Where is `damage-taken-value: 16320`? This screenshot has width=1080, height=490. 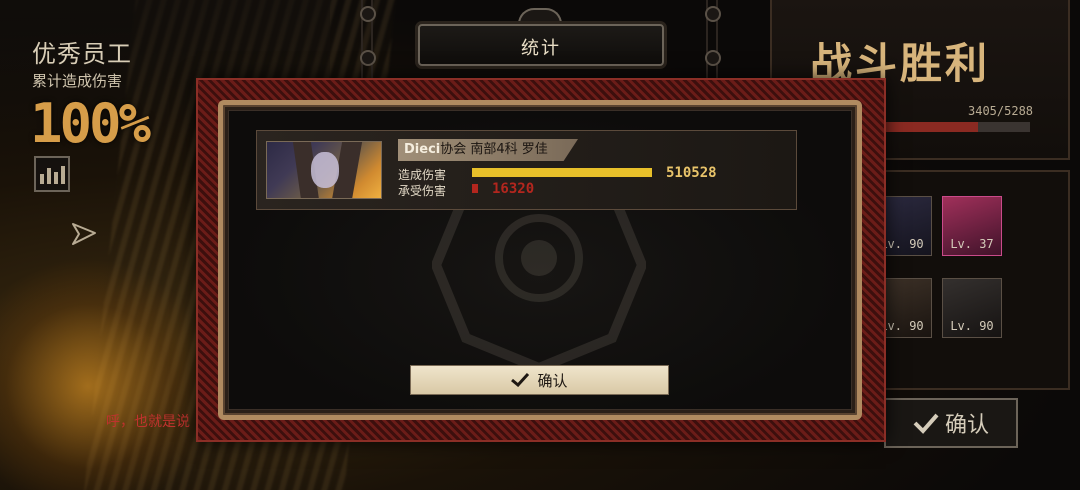
damage-taken-value: 16320 is located at coordinates (513, 189).